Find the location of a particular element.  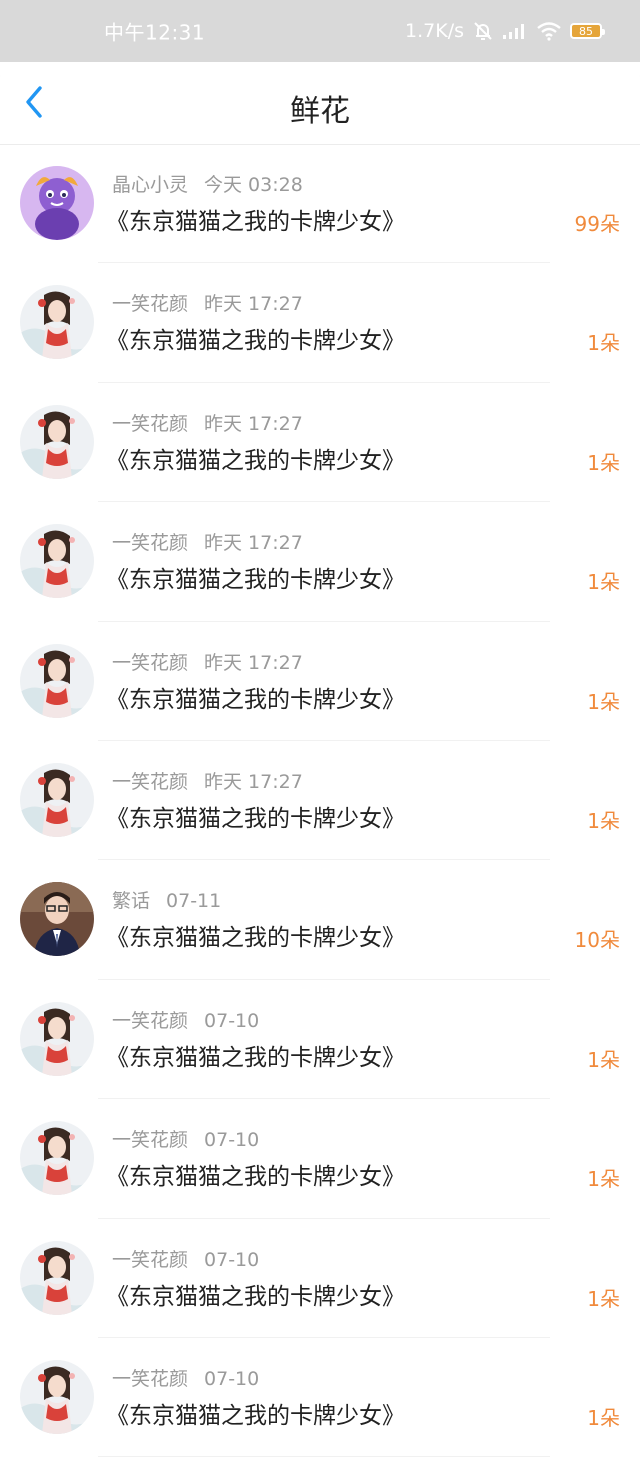

list-item: 晶心小灵 今天 03:28 《东京猫猫之我的卡牌少女》 99朵 is located at coordinates (320, 204).